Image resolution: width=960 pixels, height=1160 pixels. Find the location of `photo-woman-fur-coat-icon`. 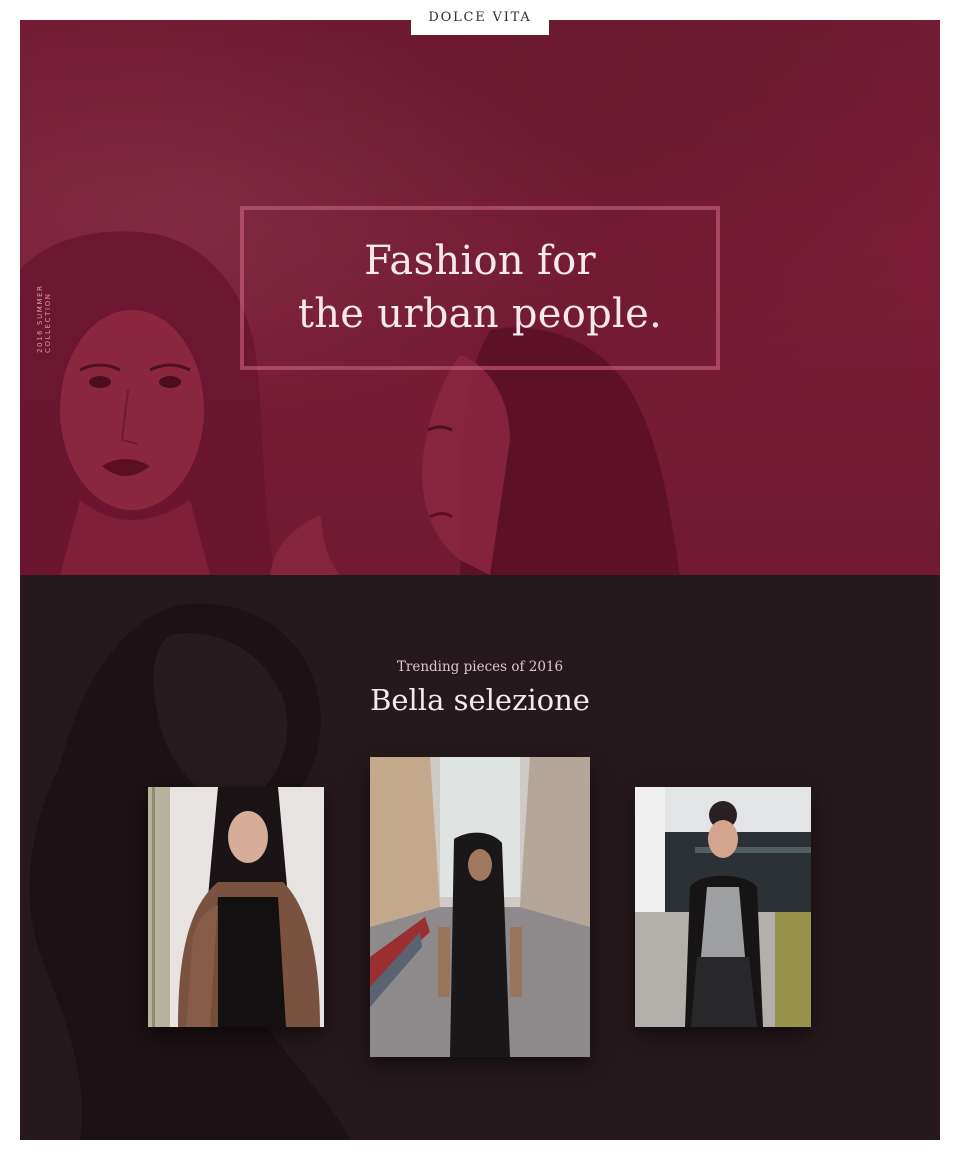

photo-woman-fur-coat-icon is located at coordinates (236, 907).